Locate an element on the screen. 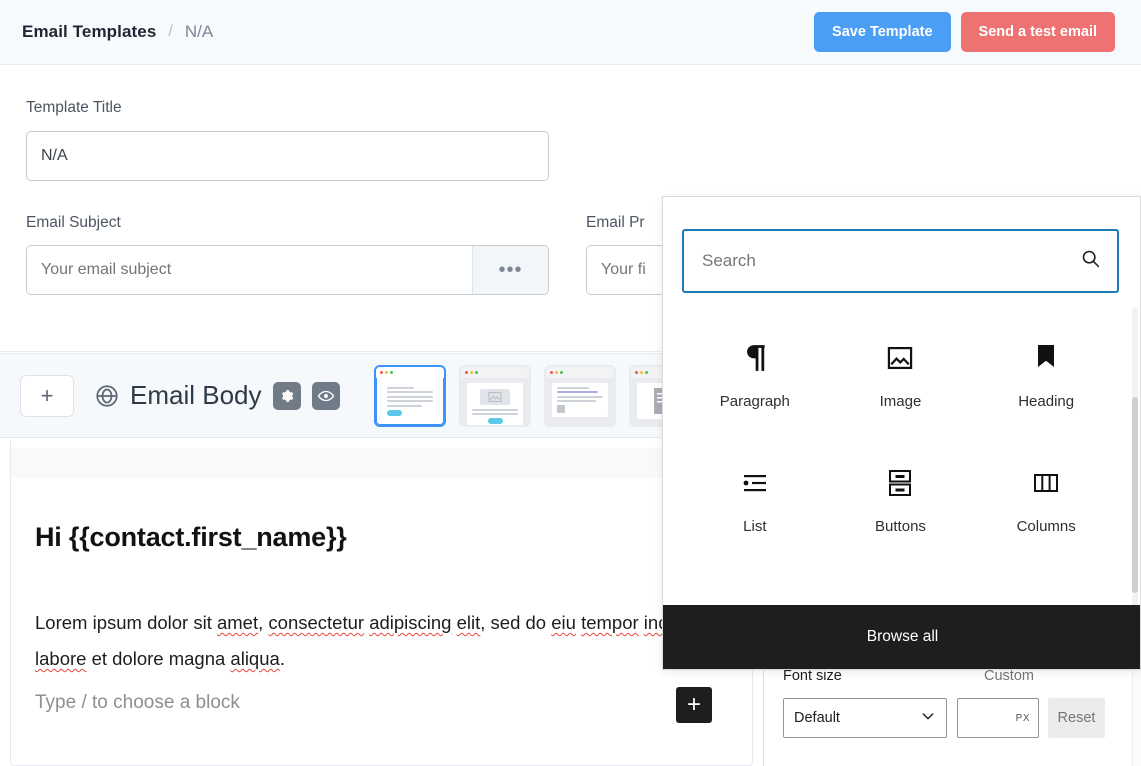 The width and height of the screenshot is (1141, 766). template-thumbnail-text is located at coordinates (409, 395).